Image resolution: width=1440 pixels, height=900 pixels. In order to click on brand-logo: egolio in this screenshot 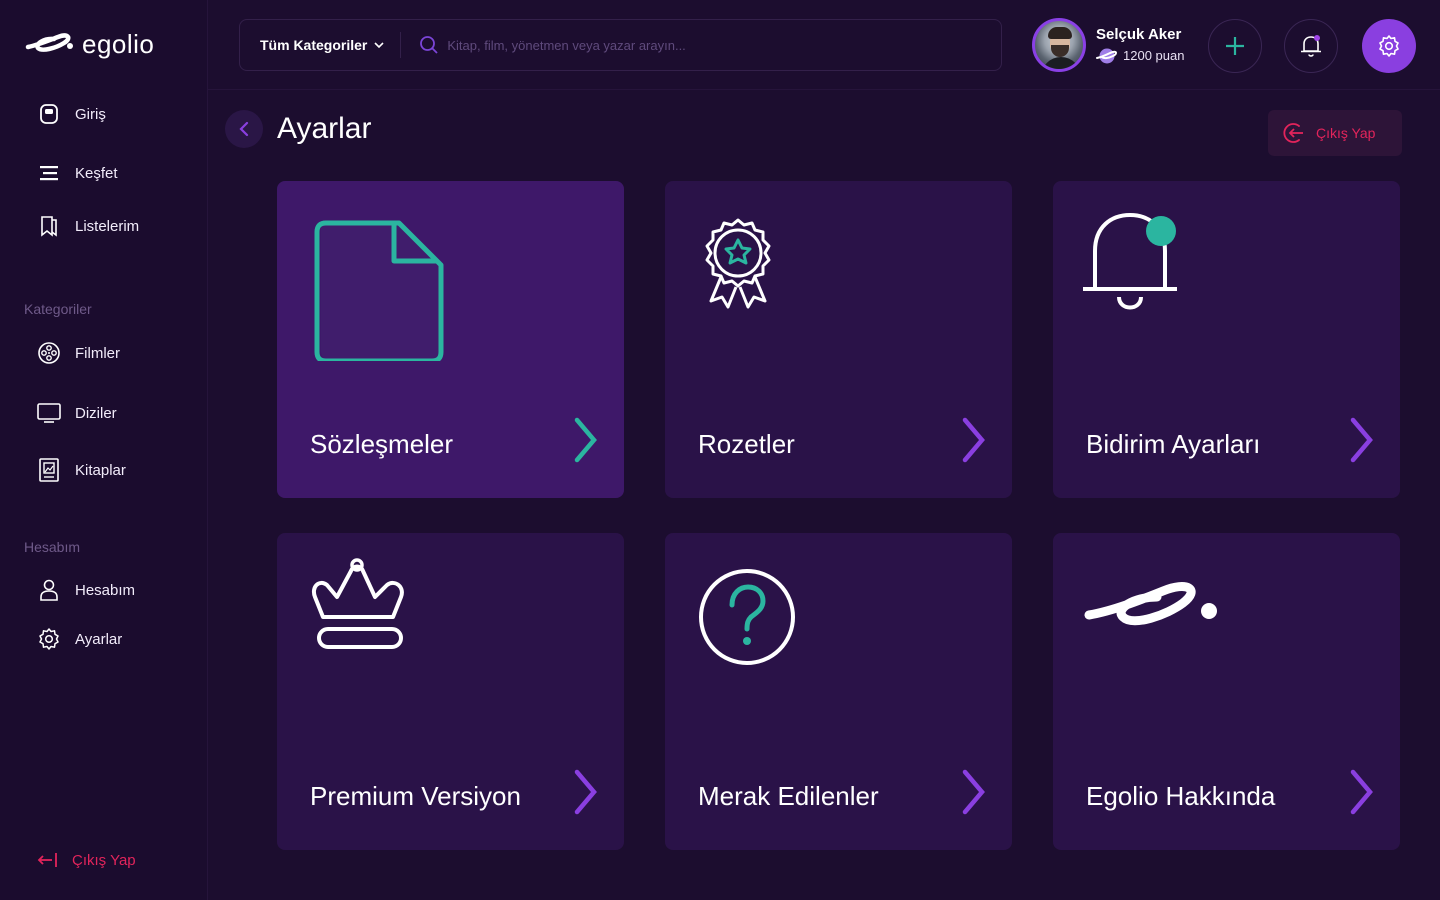, I will do `click(89, 44)`.